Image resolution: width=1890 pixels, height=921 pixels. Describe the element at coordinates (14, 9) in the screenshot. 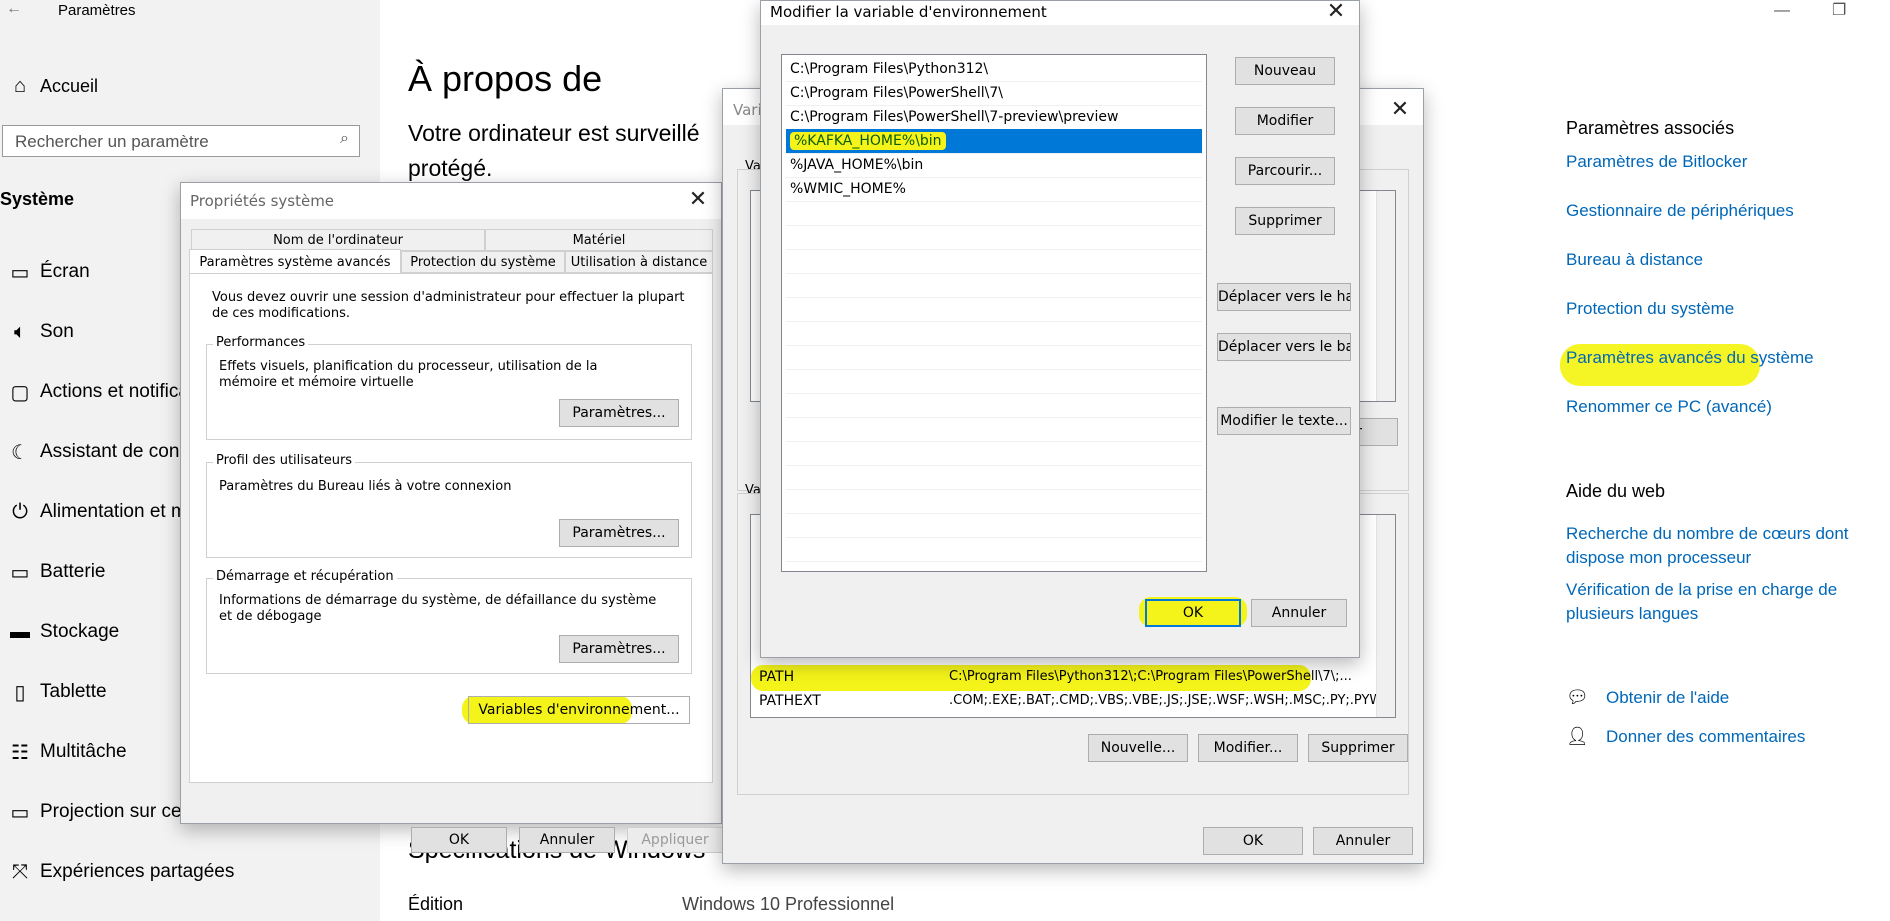

I see `back-arrow-icon: ←` at that location.